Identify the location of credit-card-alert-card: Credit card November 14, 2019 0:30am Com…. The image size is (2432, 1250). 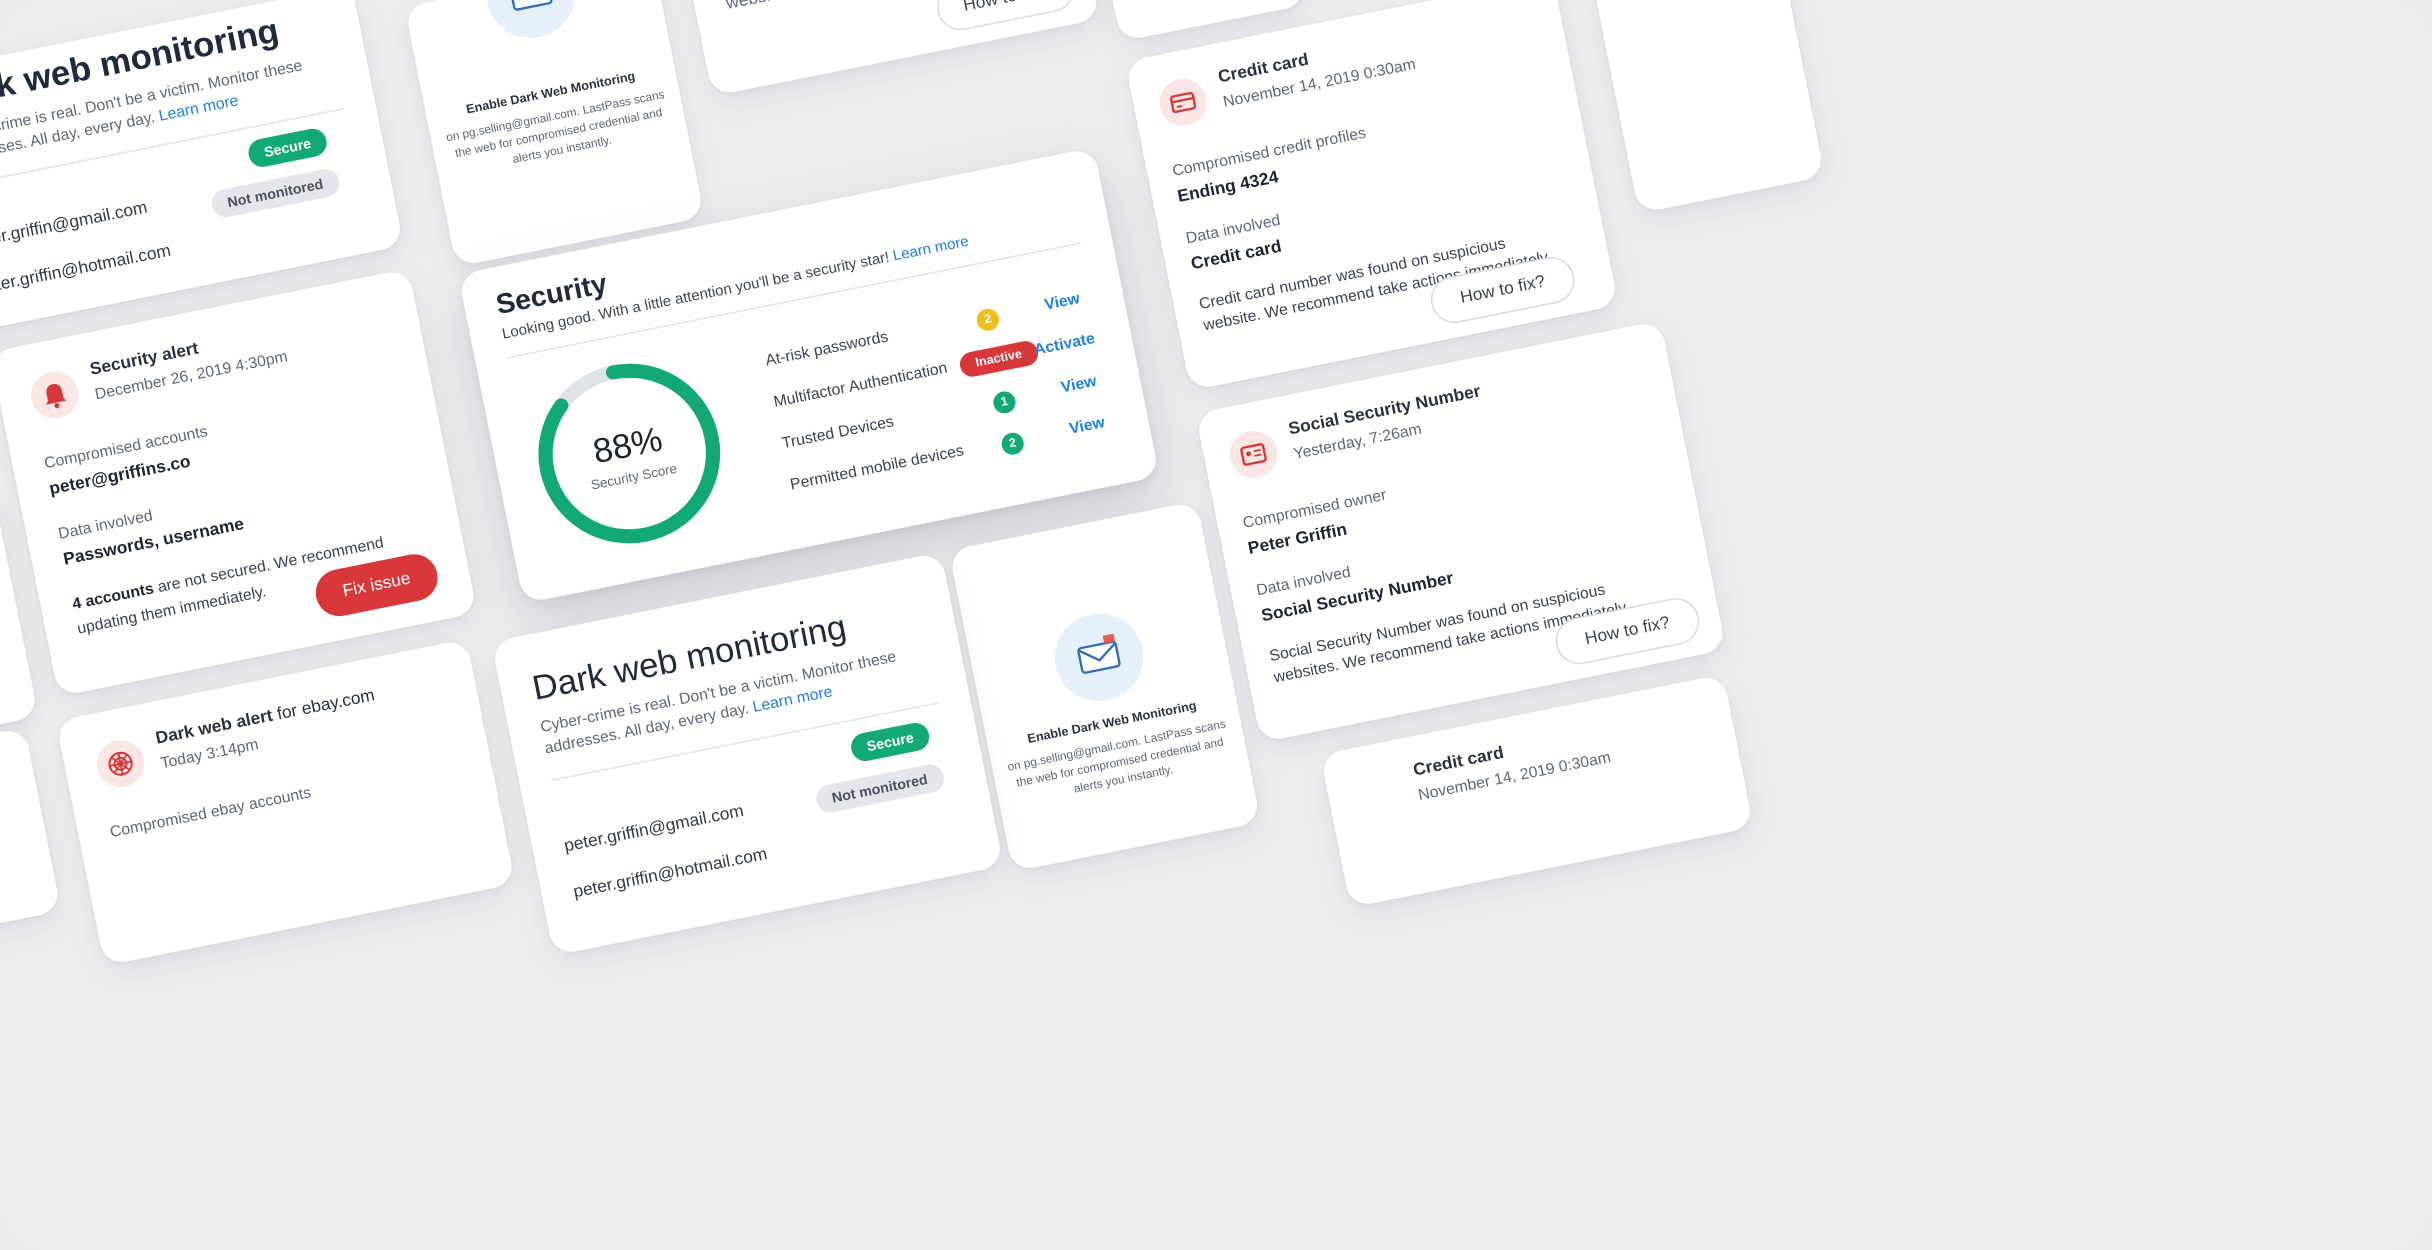
(1371, 195).